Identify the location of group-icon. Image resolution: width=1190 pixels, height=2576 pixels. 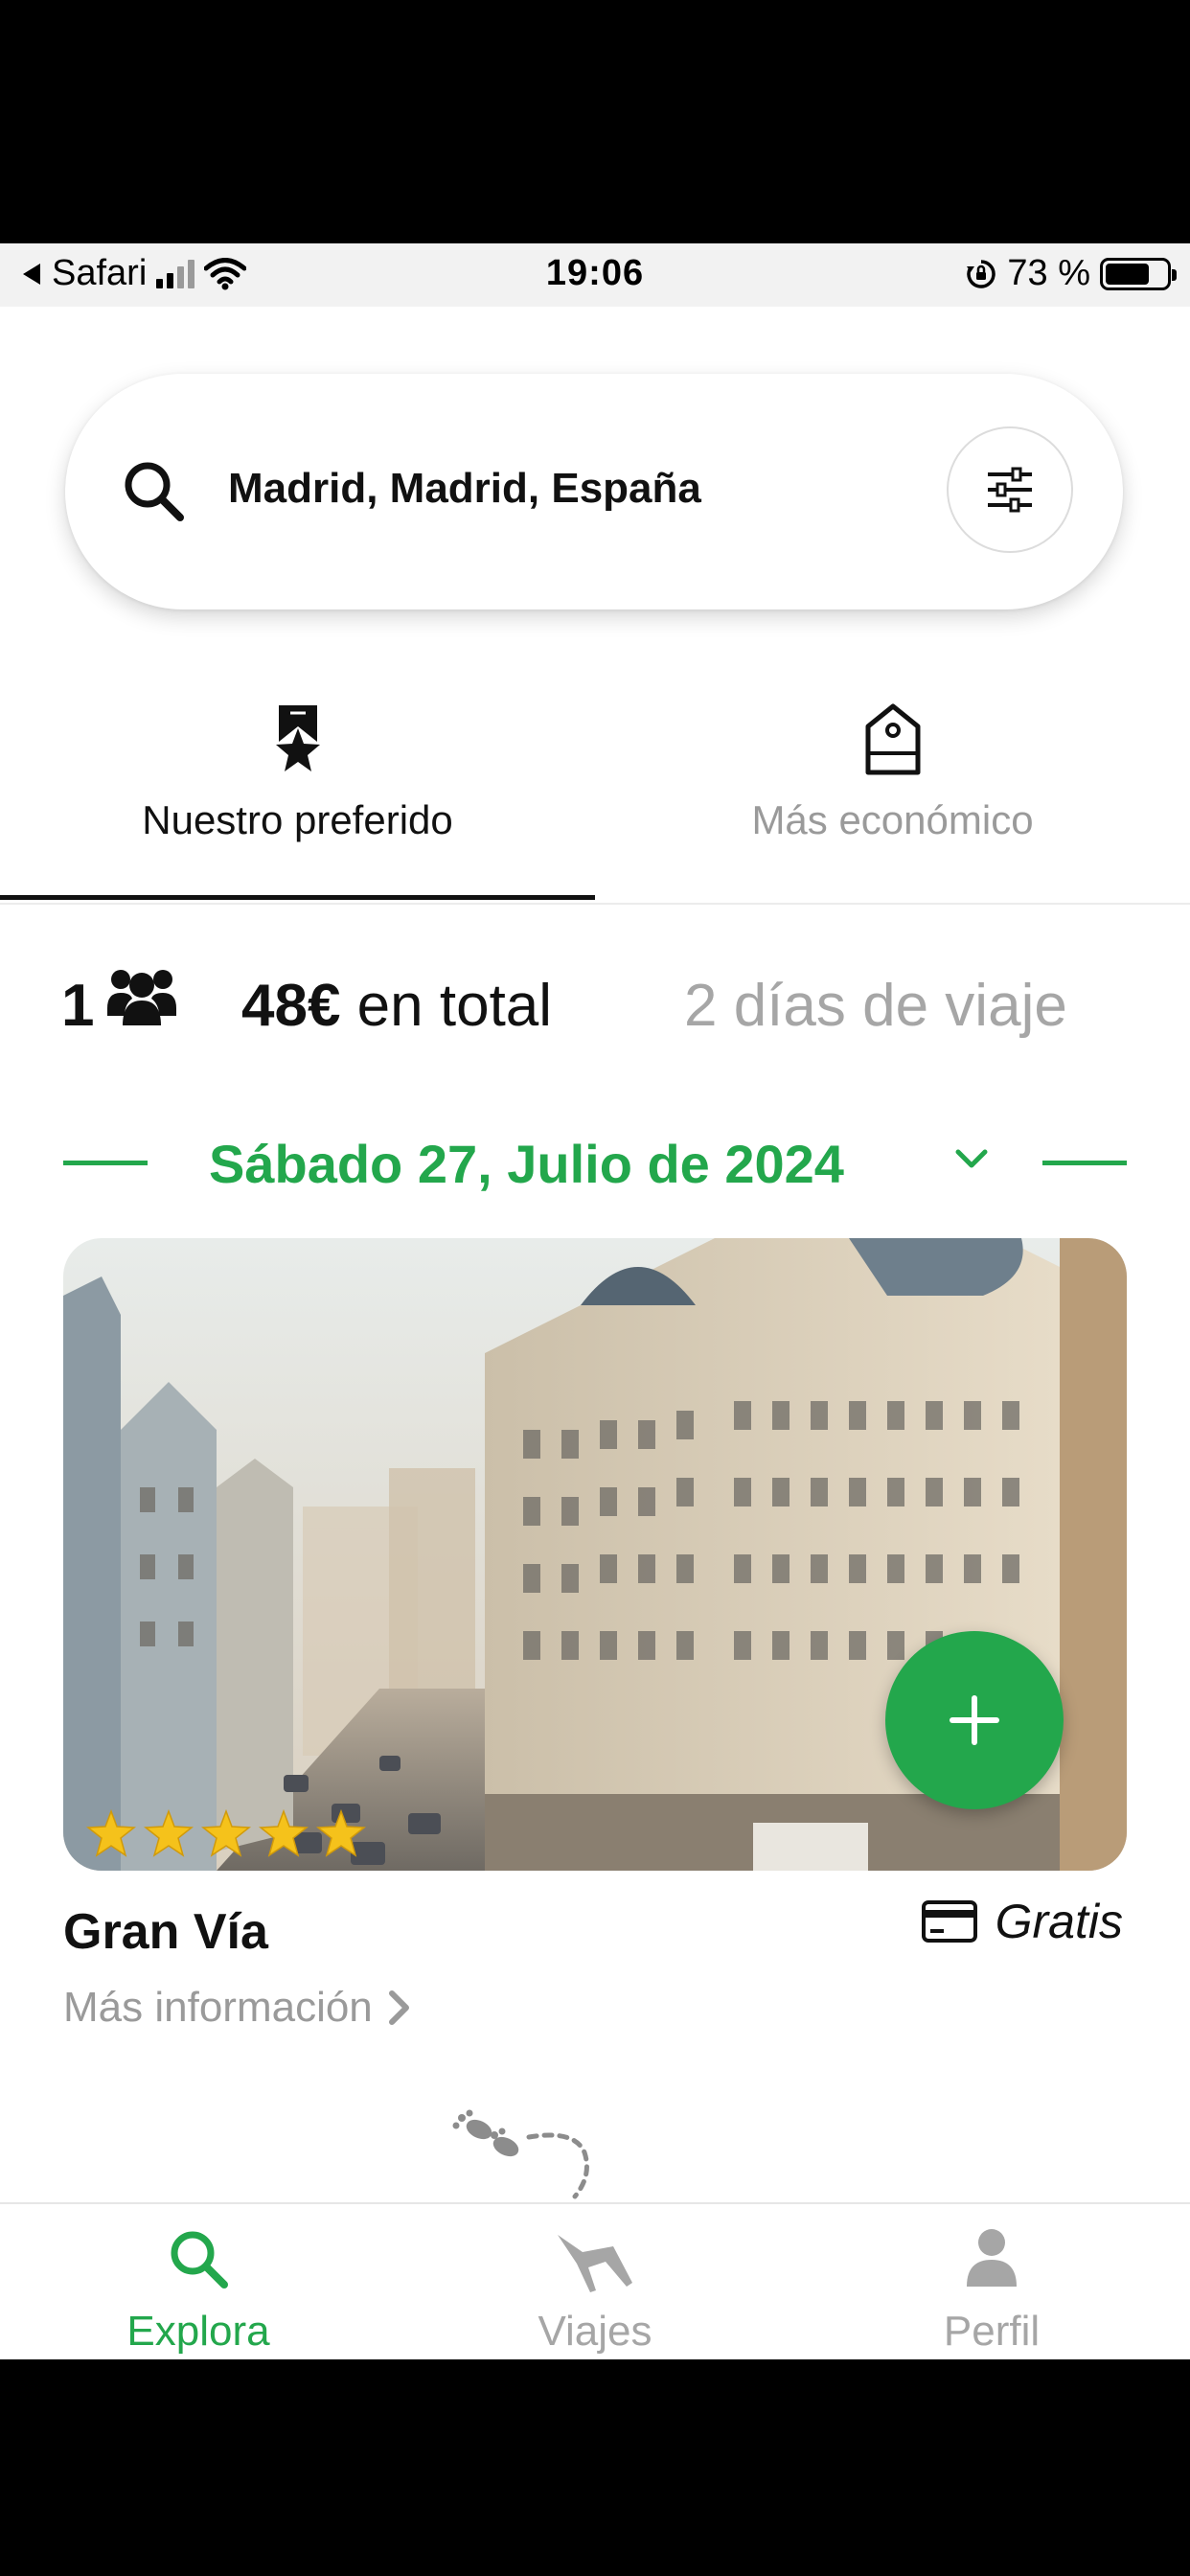
(141, 997).